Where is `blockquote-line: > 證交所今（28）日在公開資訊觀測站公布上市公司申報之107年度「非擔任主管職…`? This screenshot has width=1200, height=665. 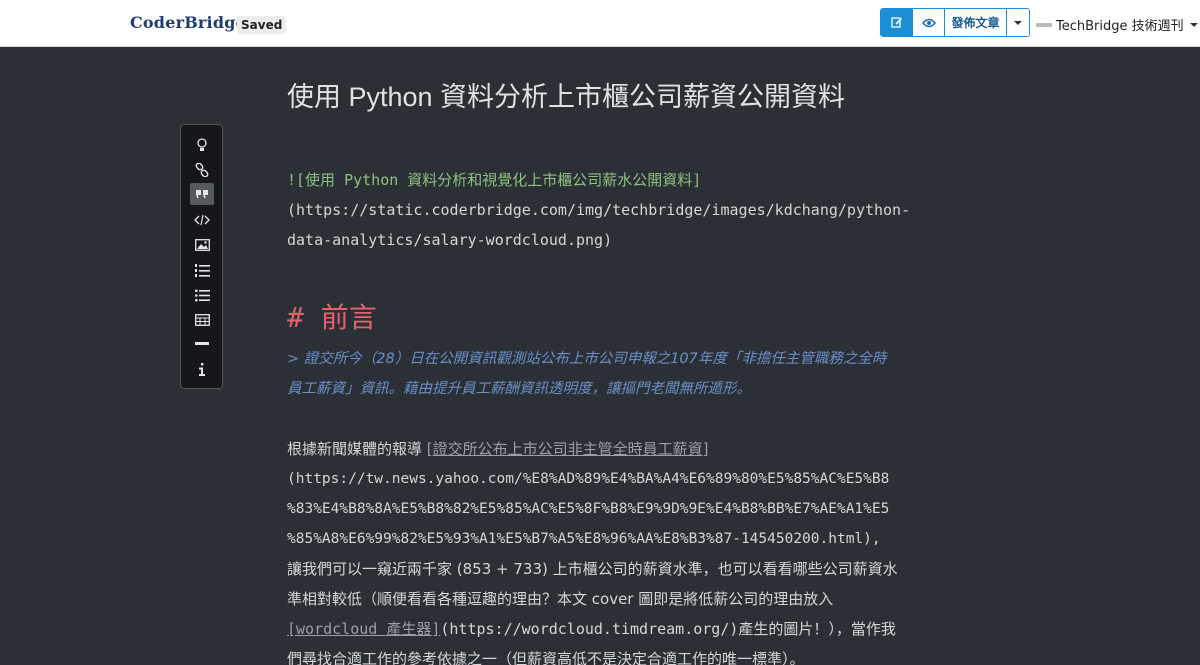
blockquote-line: > 證交所今（28）日在公開資訊觀測站公布上市公司申報之107年度「非擔任主管職… is located at coordinates (586, 359).